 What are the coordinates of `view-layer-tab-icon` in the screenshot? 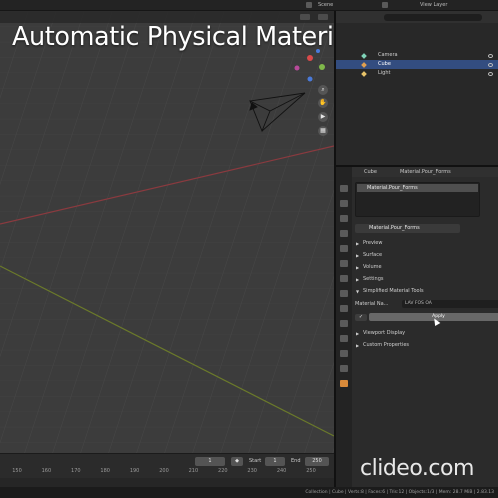 It's located at (344, 233).